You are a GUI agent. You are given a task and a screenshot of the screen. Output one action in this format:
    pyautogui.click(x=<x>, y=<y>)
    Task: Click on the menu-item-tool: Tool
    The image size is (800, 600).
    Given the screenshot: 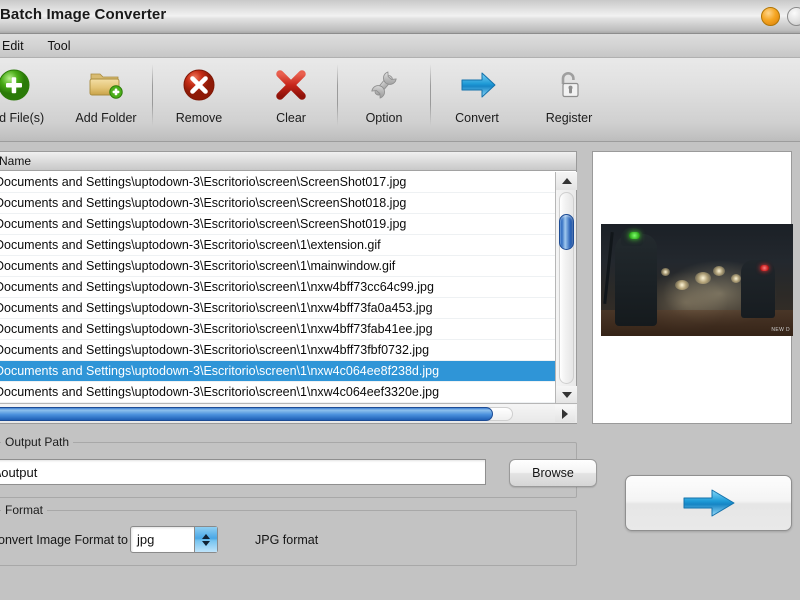 What is the action you would take?
    pyautogui.click(x=59, y=46)
    